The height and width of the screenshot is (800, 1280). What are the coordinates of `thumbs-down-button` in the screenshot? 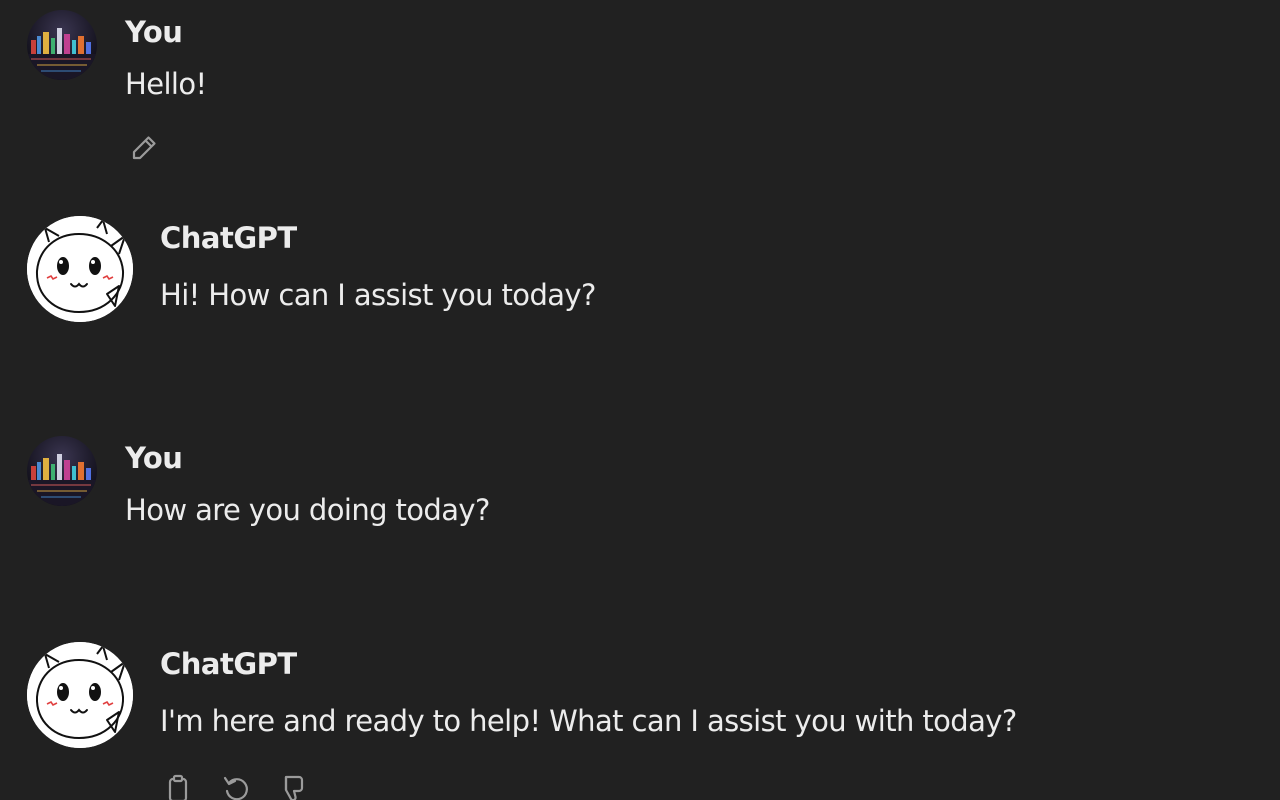 It's located at (292, 785).